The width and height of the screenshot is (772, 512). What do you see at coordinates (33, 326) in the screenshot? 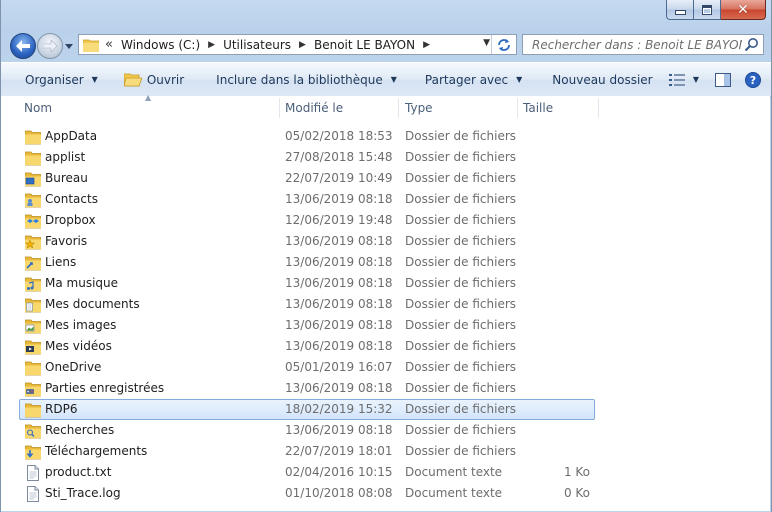
I see `pictures-folder-icon` at bounding box center [33, 326].